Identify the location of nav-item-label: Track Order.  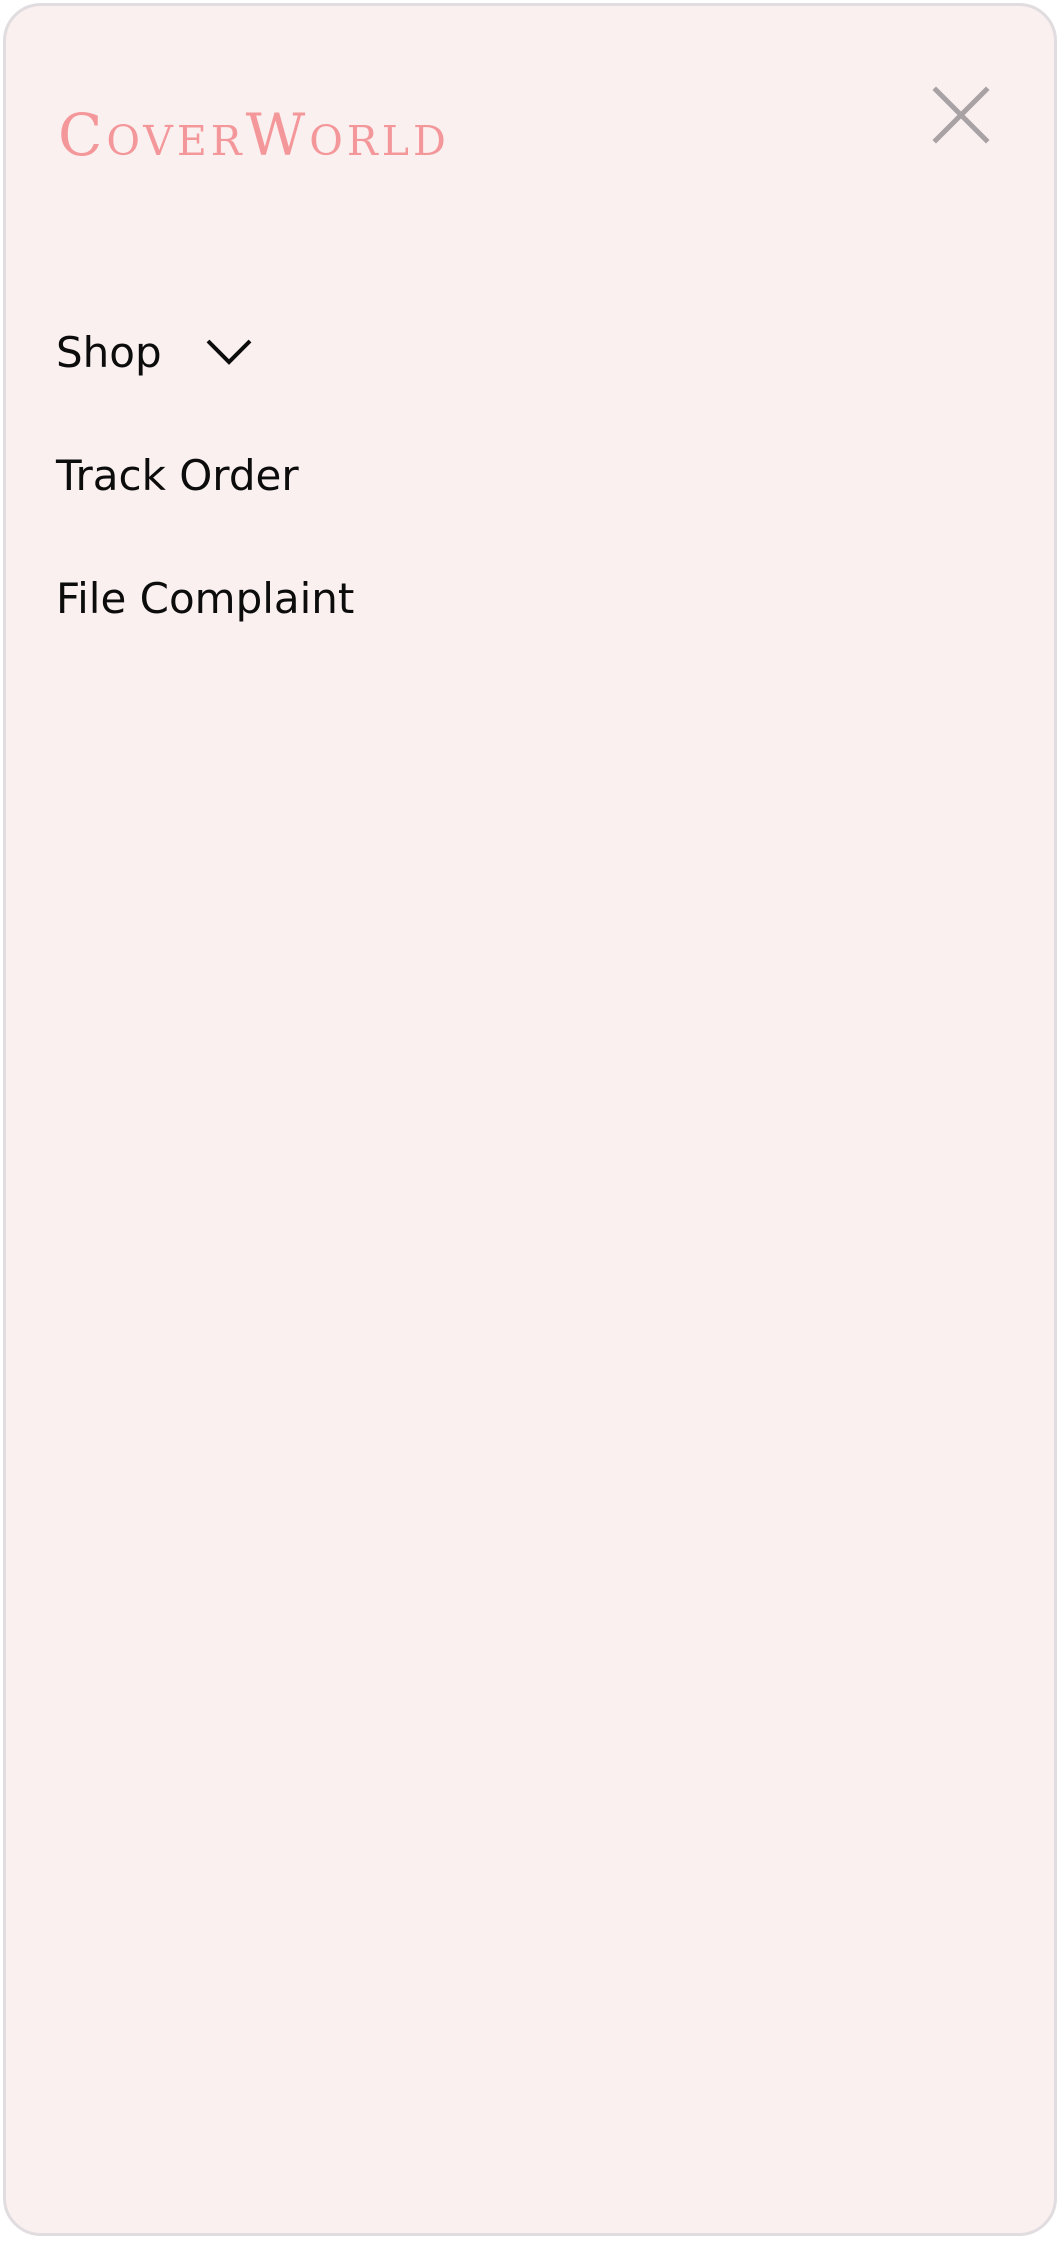
(177, 475).